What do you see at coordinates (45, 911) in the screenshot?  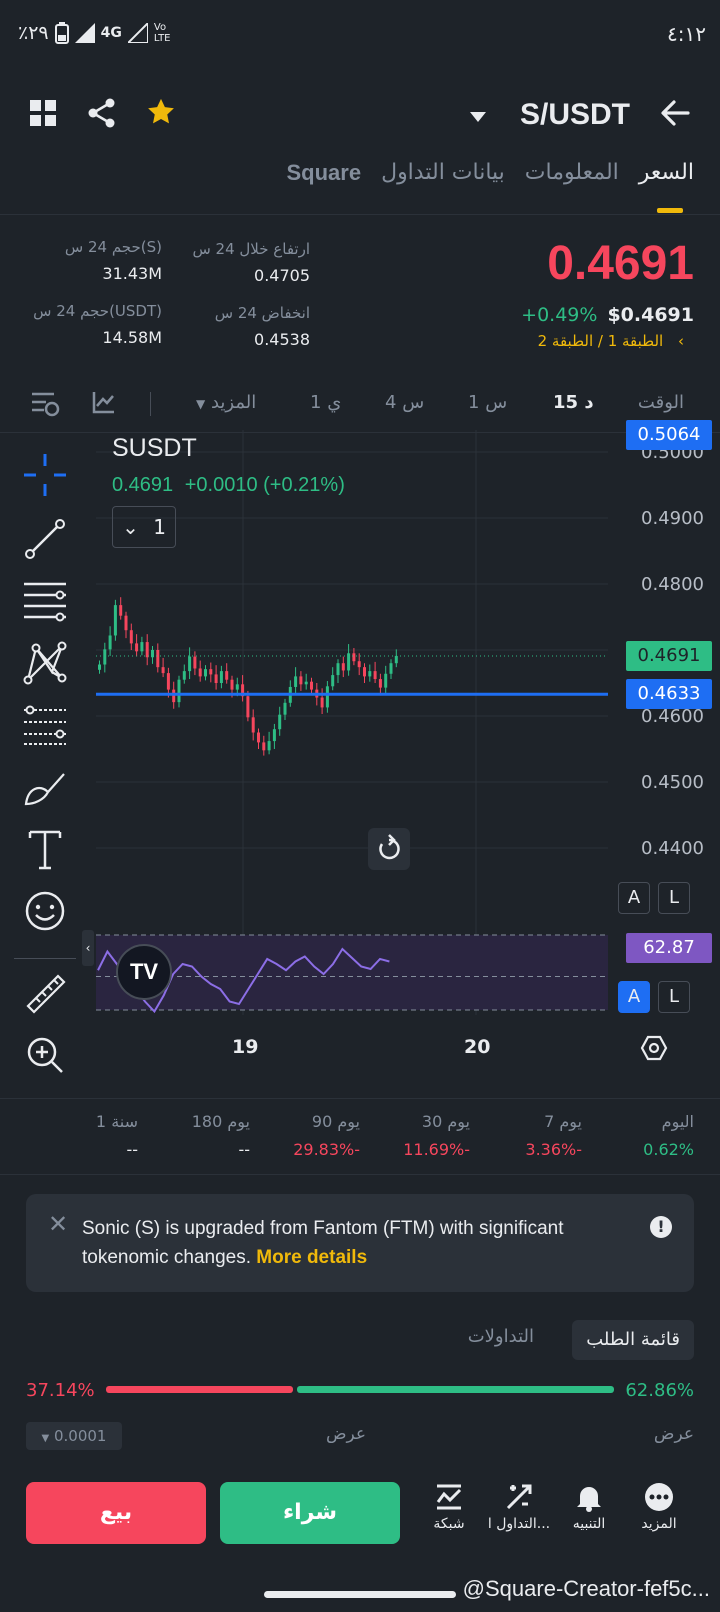 I see `emoji-icon` at bounding box center [45, 911].